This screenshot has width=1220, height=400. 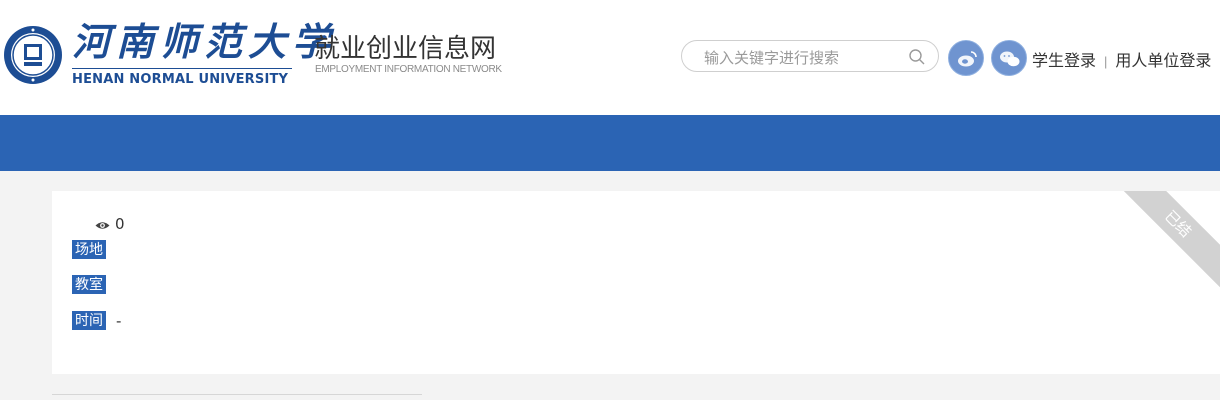 What do you see at coordinates (204, 41) in the screenshot?
I see `logo-chinese-name: 河南师范大学` at bounding box center [204, 41].